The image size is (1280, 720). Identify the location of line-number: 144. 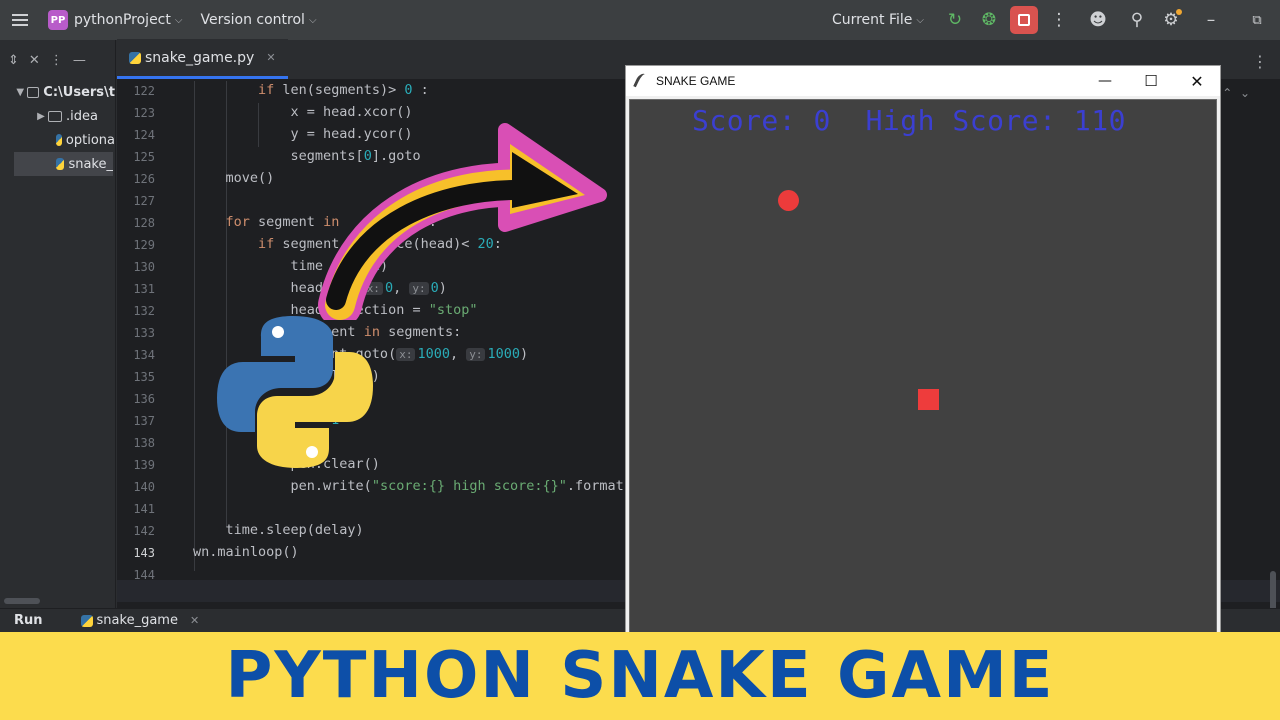
(144, 575).